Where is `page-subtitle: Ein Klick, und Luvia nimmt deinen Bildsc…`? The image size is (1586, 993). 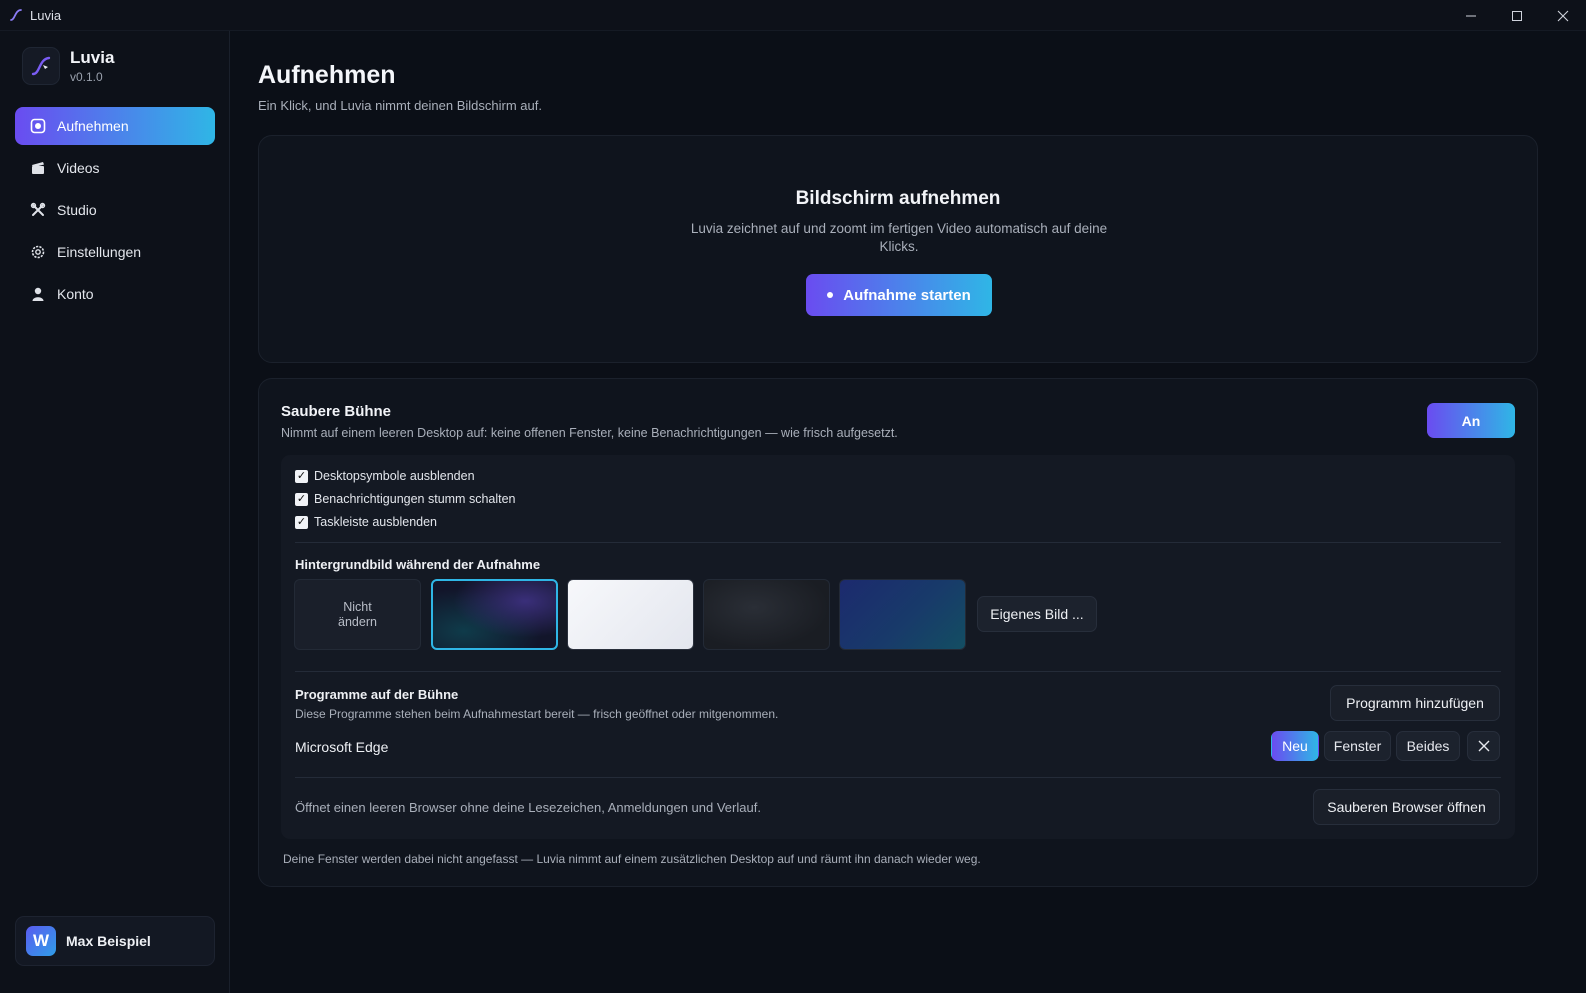
page-subtitle: Ein Klick, und Luvia nimmt deinen Bildsc… is located at coordinates (400, 105).